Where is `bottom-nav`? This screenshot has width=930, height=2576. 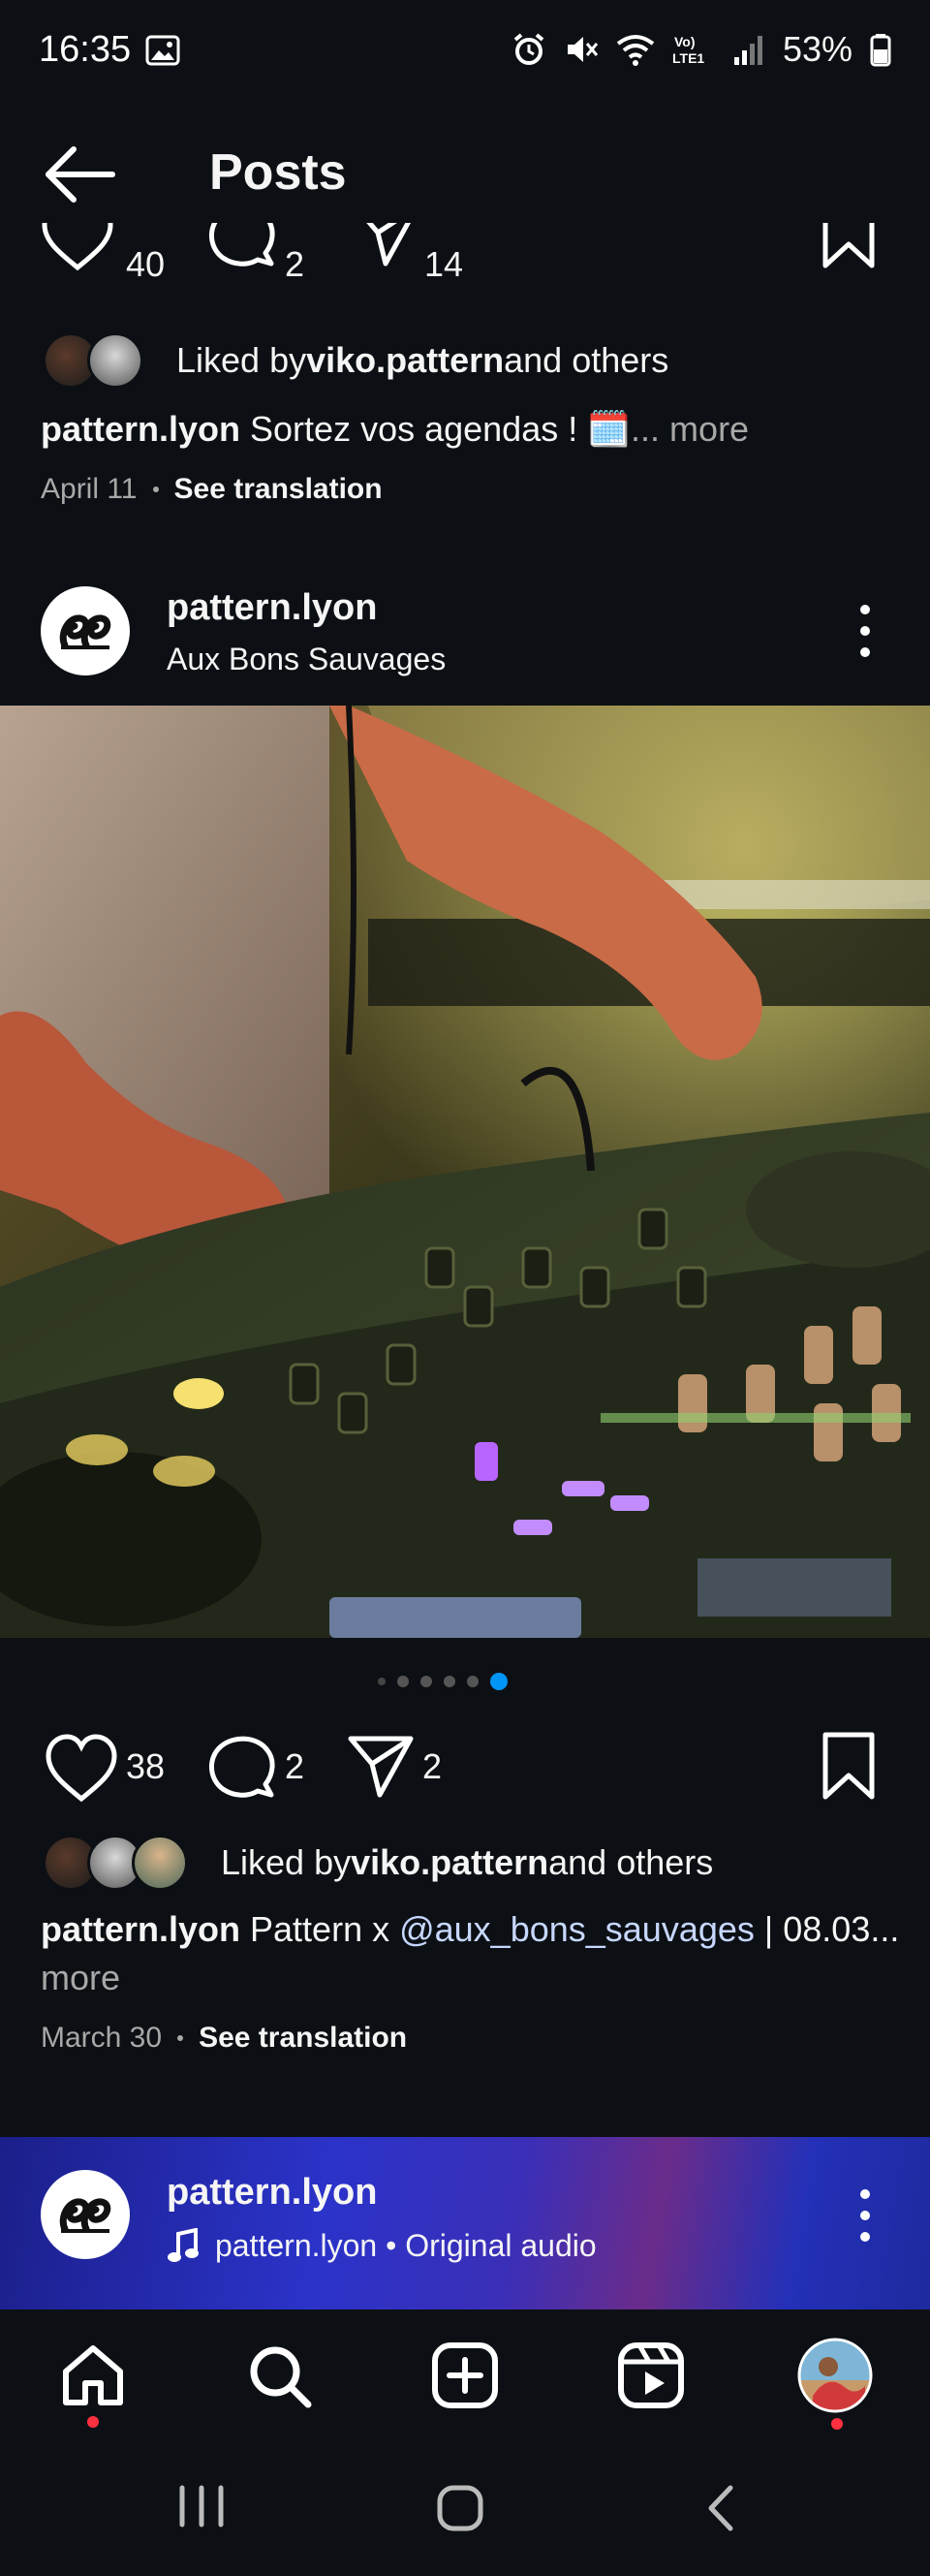
bottom-nav is located at coordinates (465, 2372).